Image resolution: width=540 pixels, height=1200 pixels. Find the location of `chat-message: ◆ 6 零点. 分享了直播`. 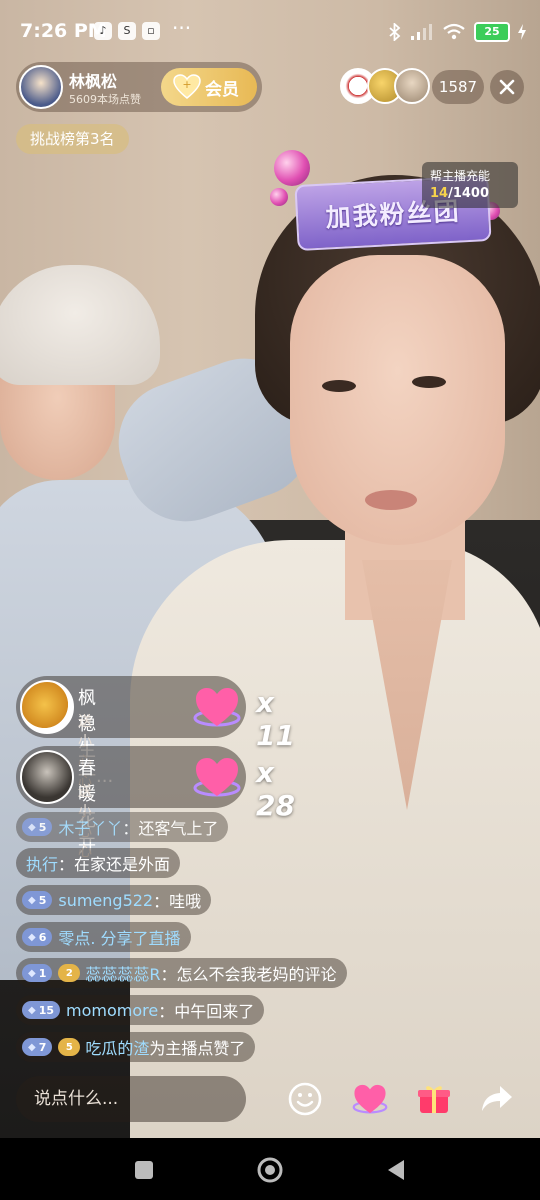

chat-message: ◆ 6 零点. 分享了直播 is located at coordinates (103, 937).